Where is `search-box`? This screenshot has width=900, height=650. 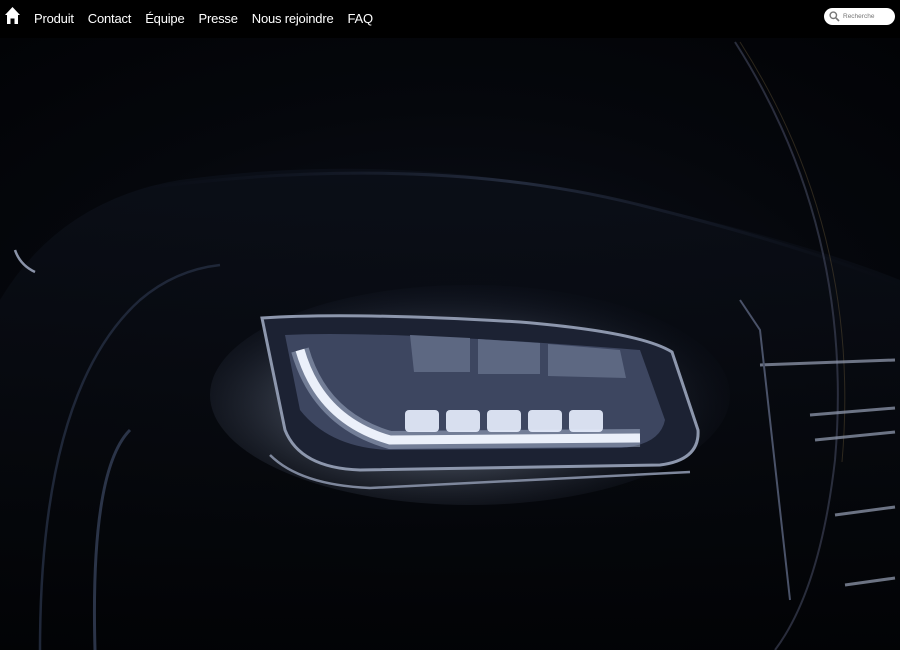 search-box is located at coordinates (859, 16).